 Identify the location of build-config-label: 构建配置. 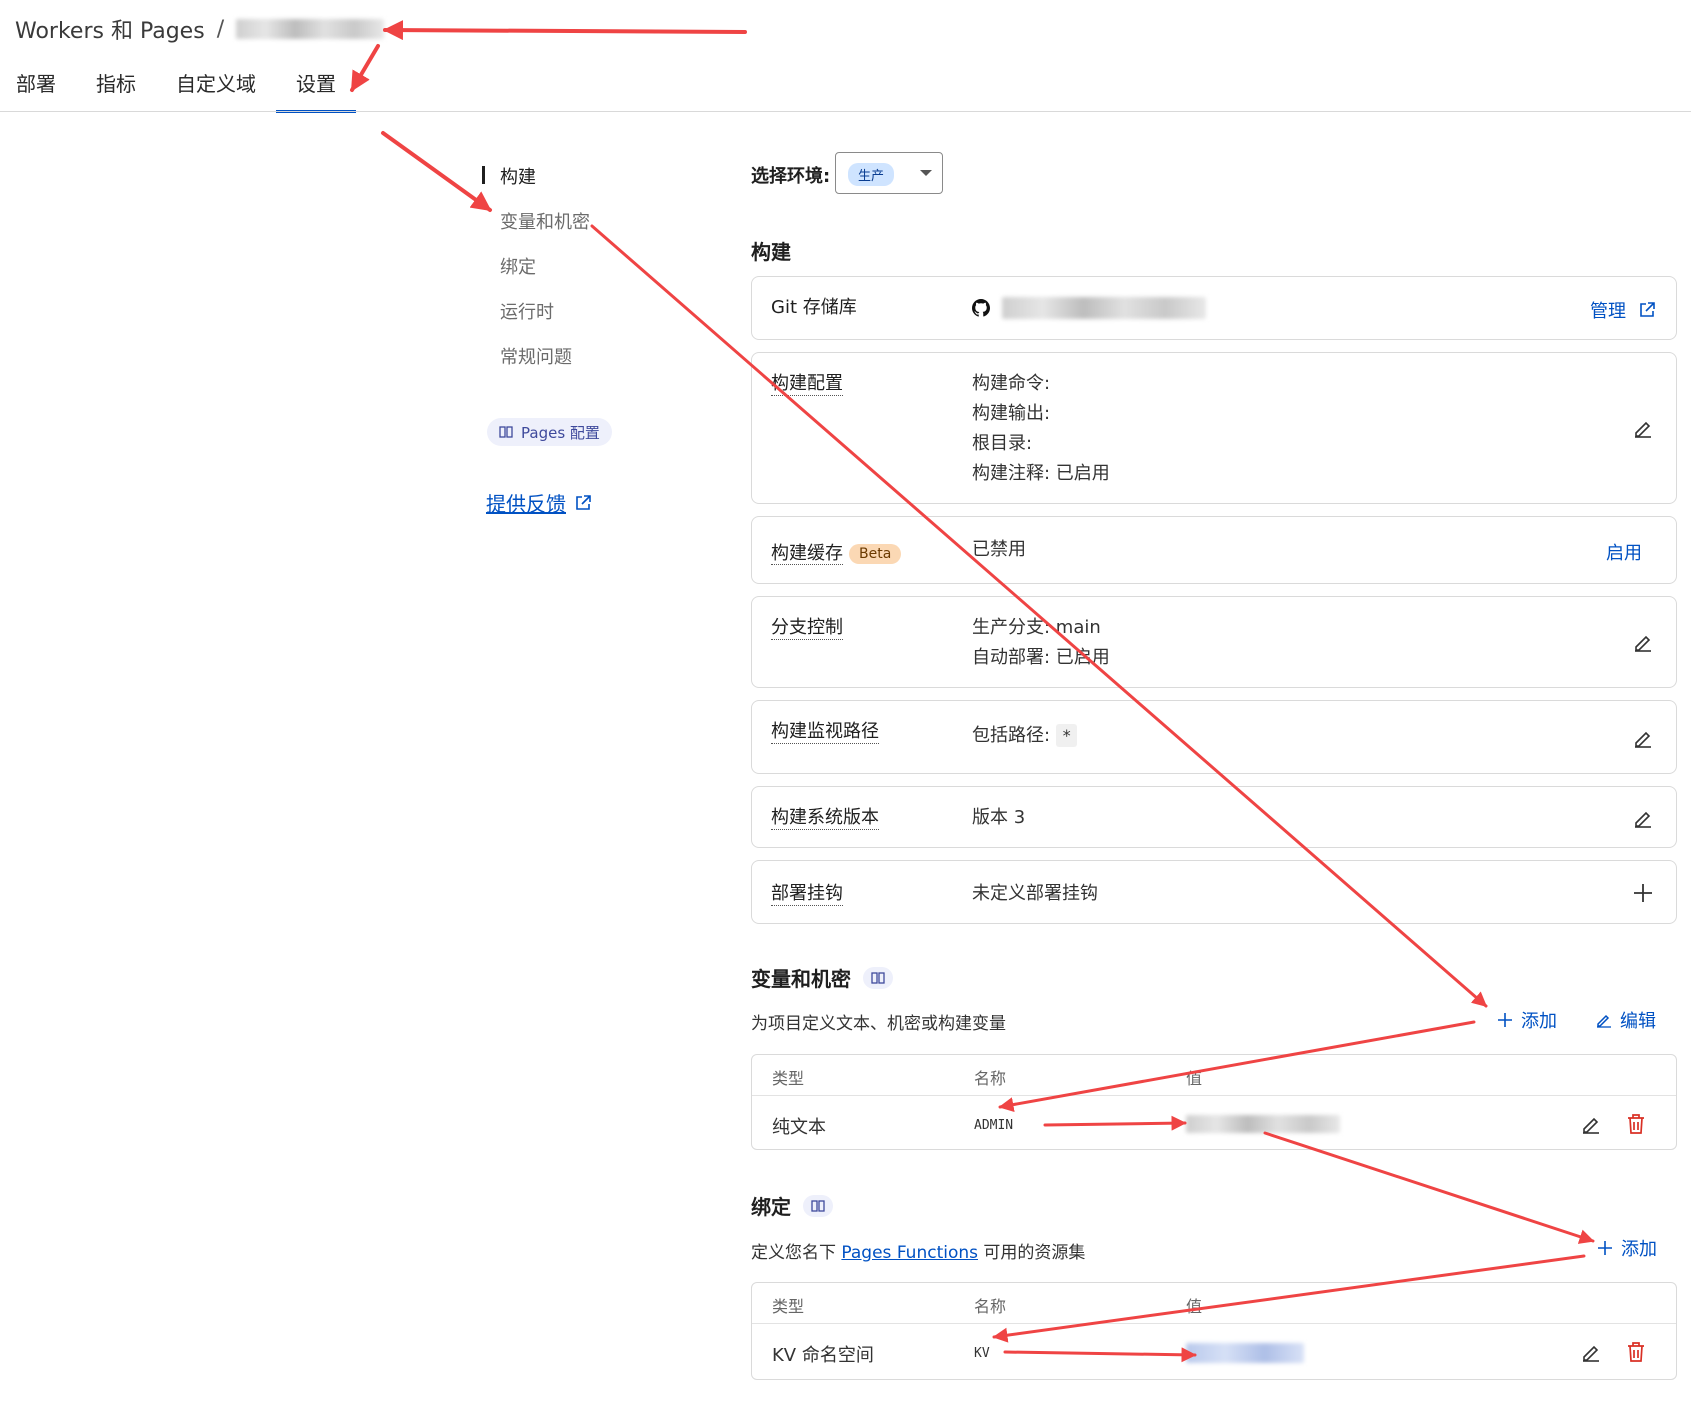
(807, 384).